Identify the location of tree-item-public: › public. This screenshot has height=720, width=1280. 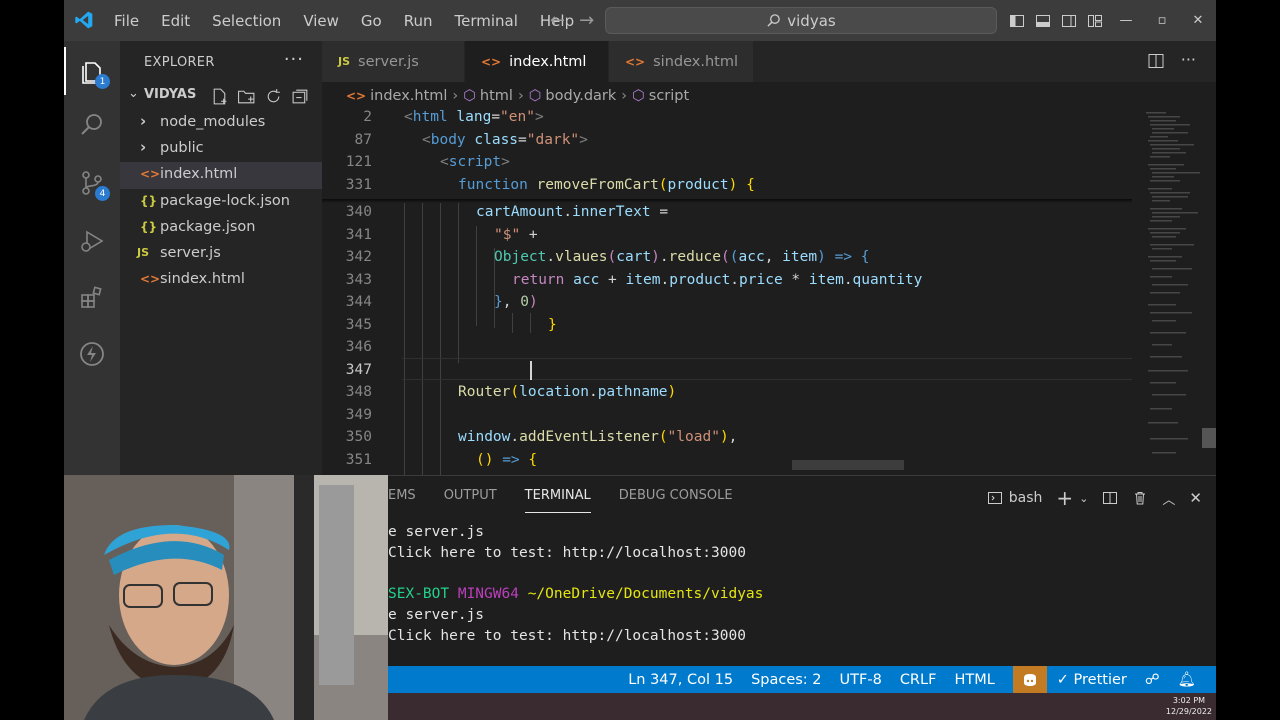
(221, 149).